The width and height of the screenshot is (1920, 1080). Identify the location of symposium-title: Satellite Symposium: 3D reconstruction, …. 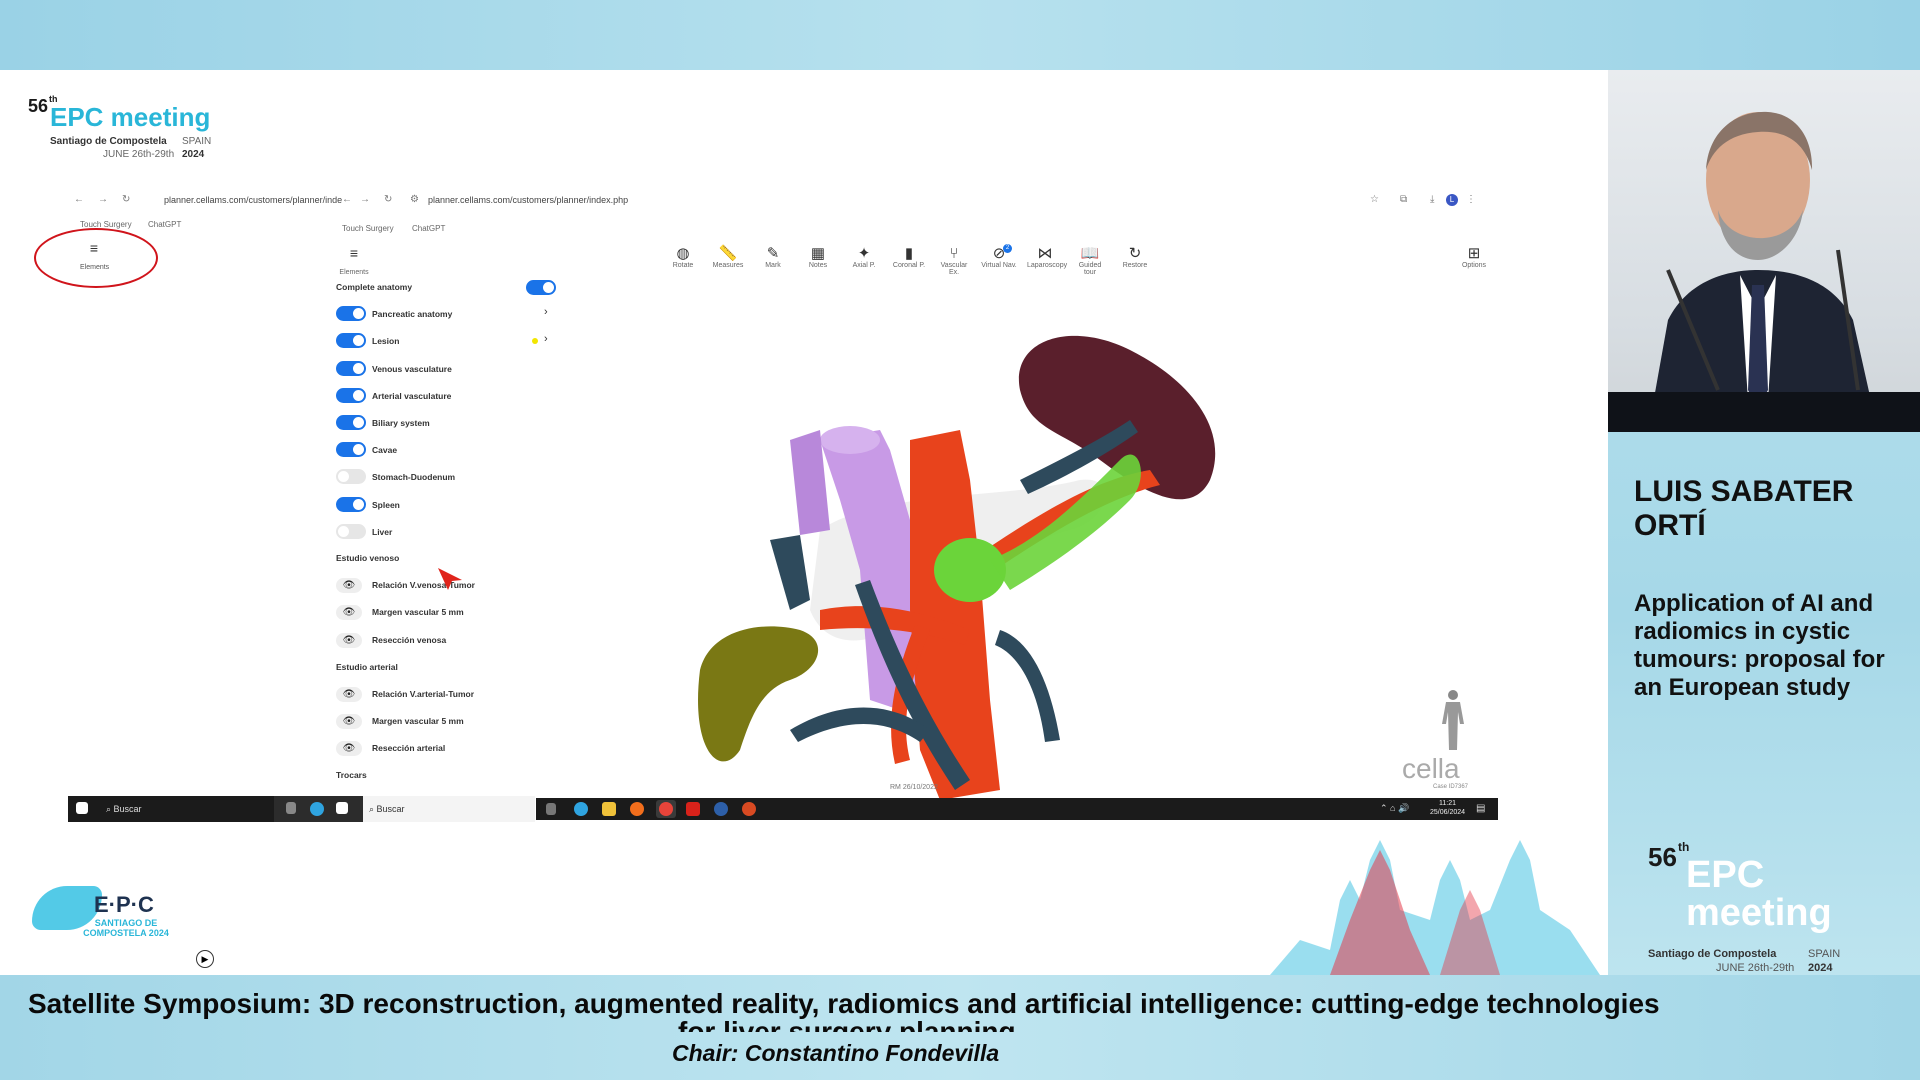
(844, 1003).